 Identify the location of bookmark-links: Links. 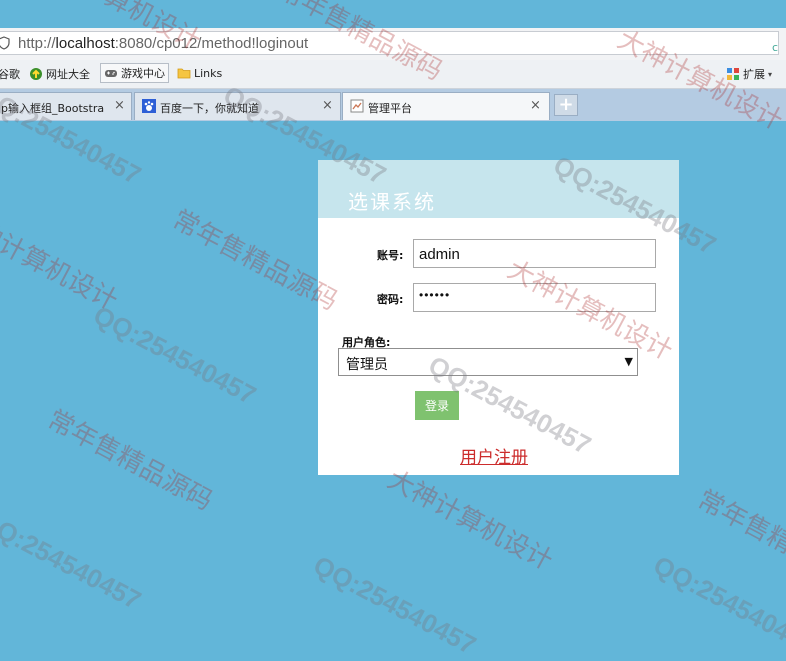
(199, 73).